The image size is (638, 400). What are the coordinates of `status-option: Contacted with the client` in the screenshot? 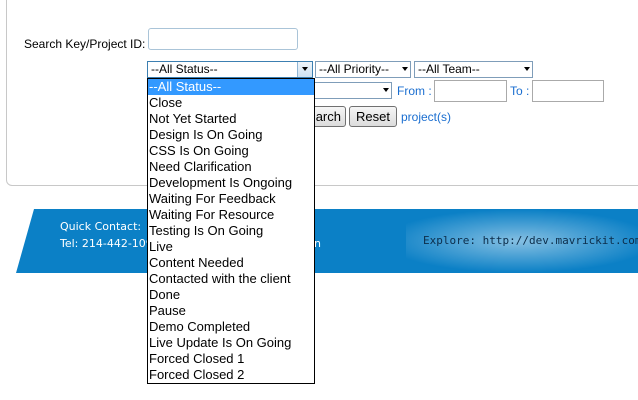 It's located at (231, 279).